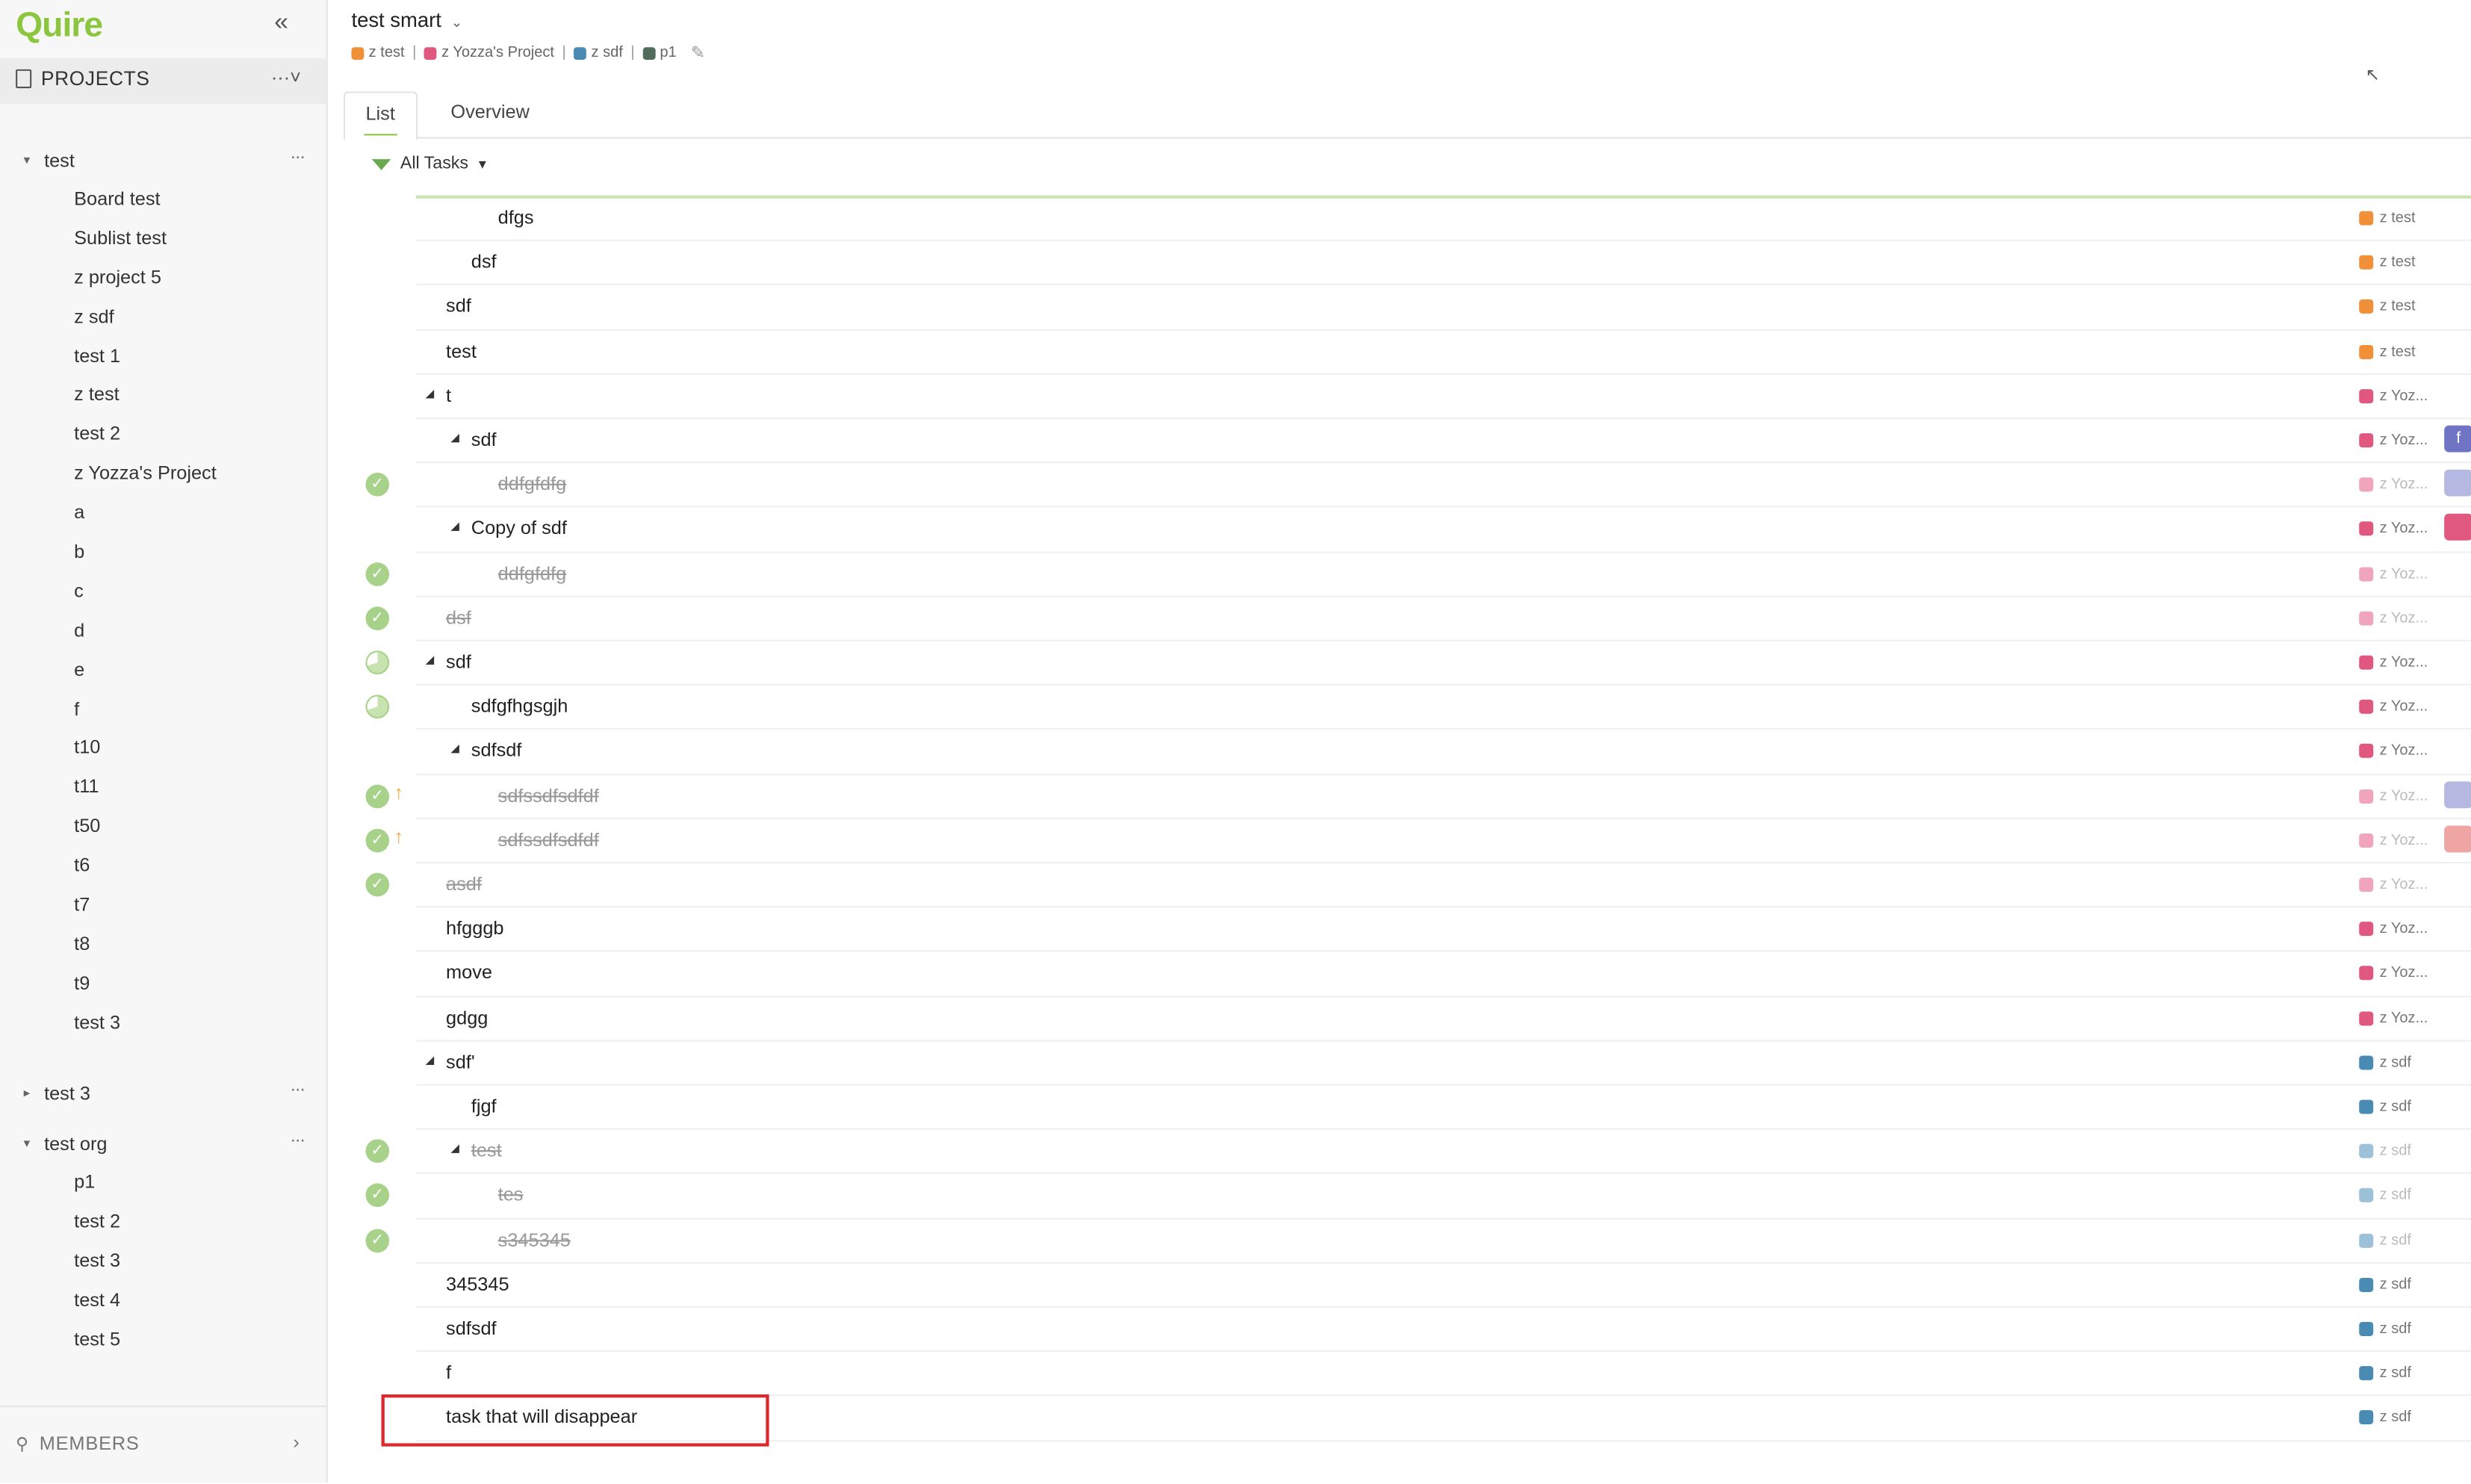 The height and width of the screenshot is (1484, 2471). I want to click on task-row: ◢ sdf' z sdf, so click(1443, 1064).